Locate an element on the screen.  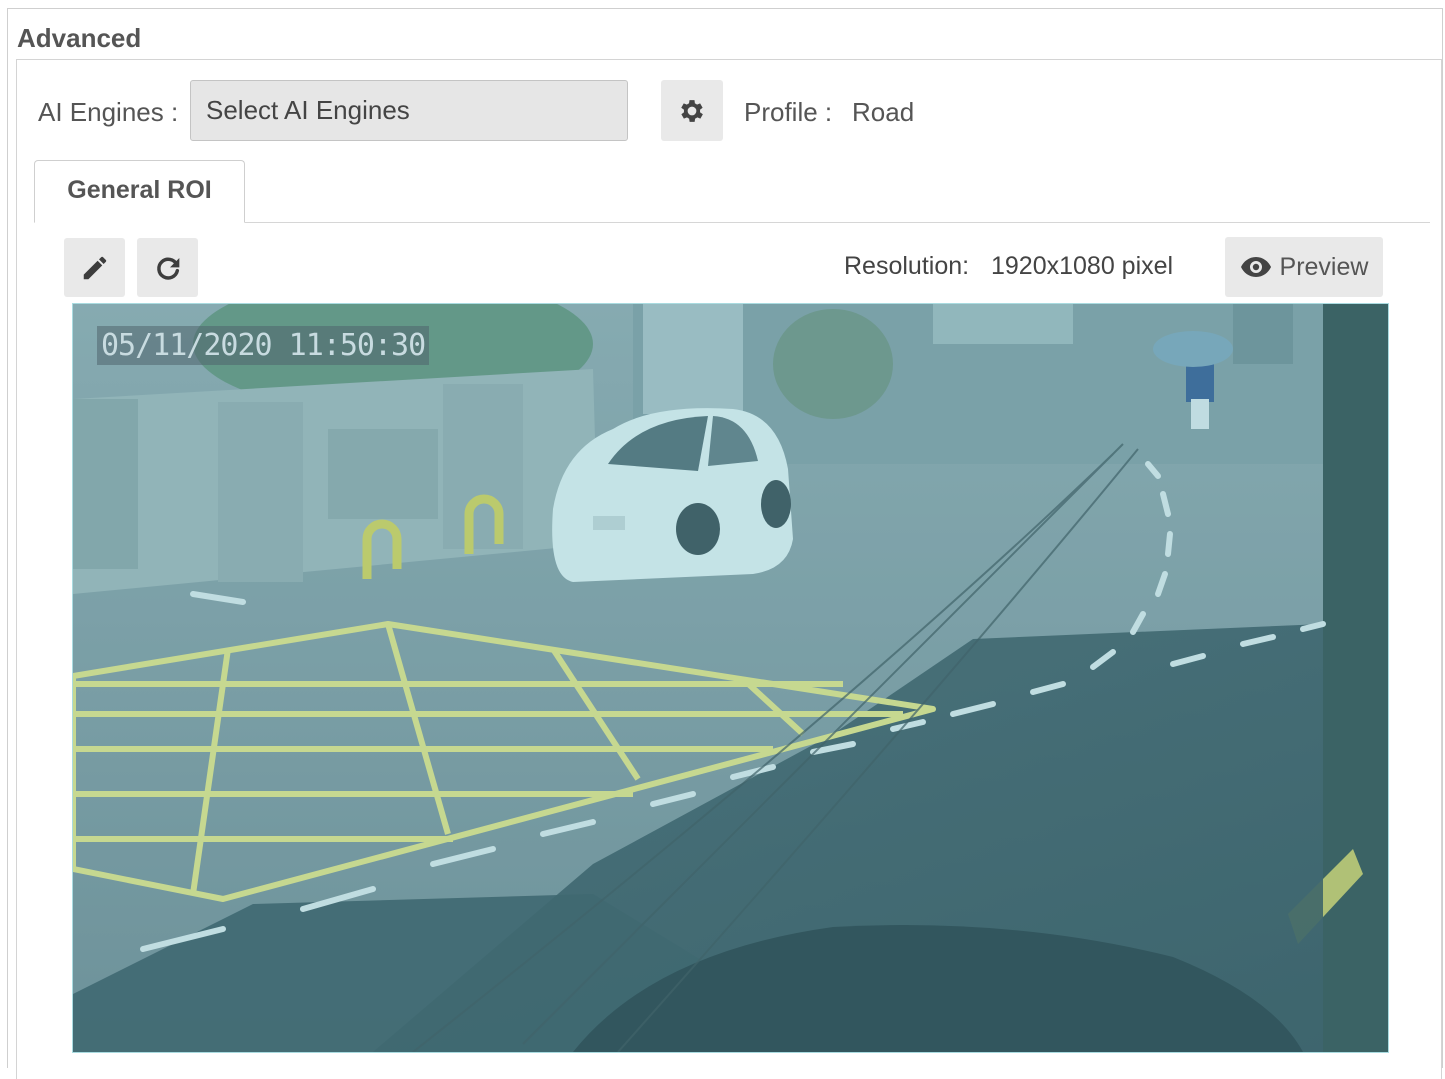
profile-value: Road is located at coordinates (883, 112).